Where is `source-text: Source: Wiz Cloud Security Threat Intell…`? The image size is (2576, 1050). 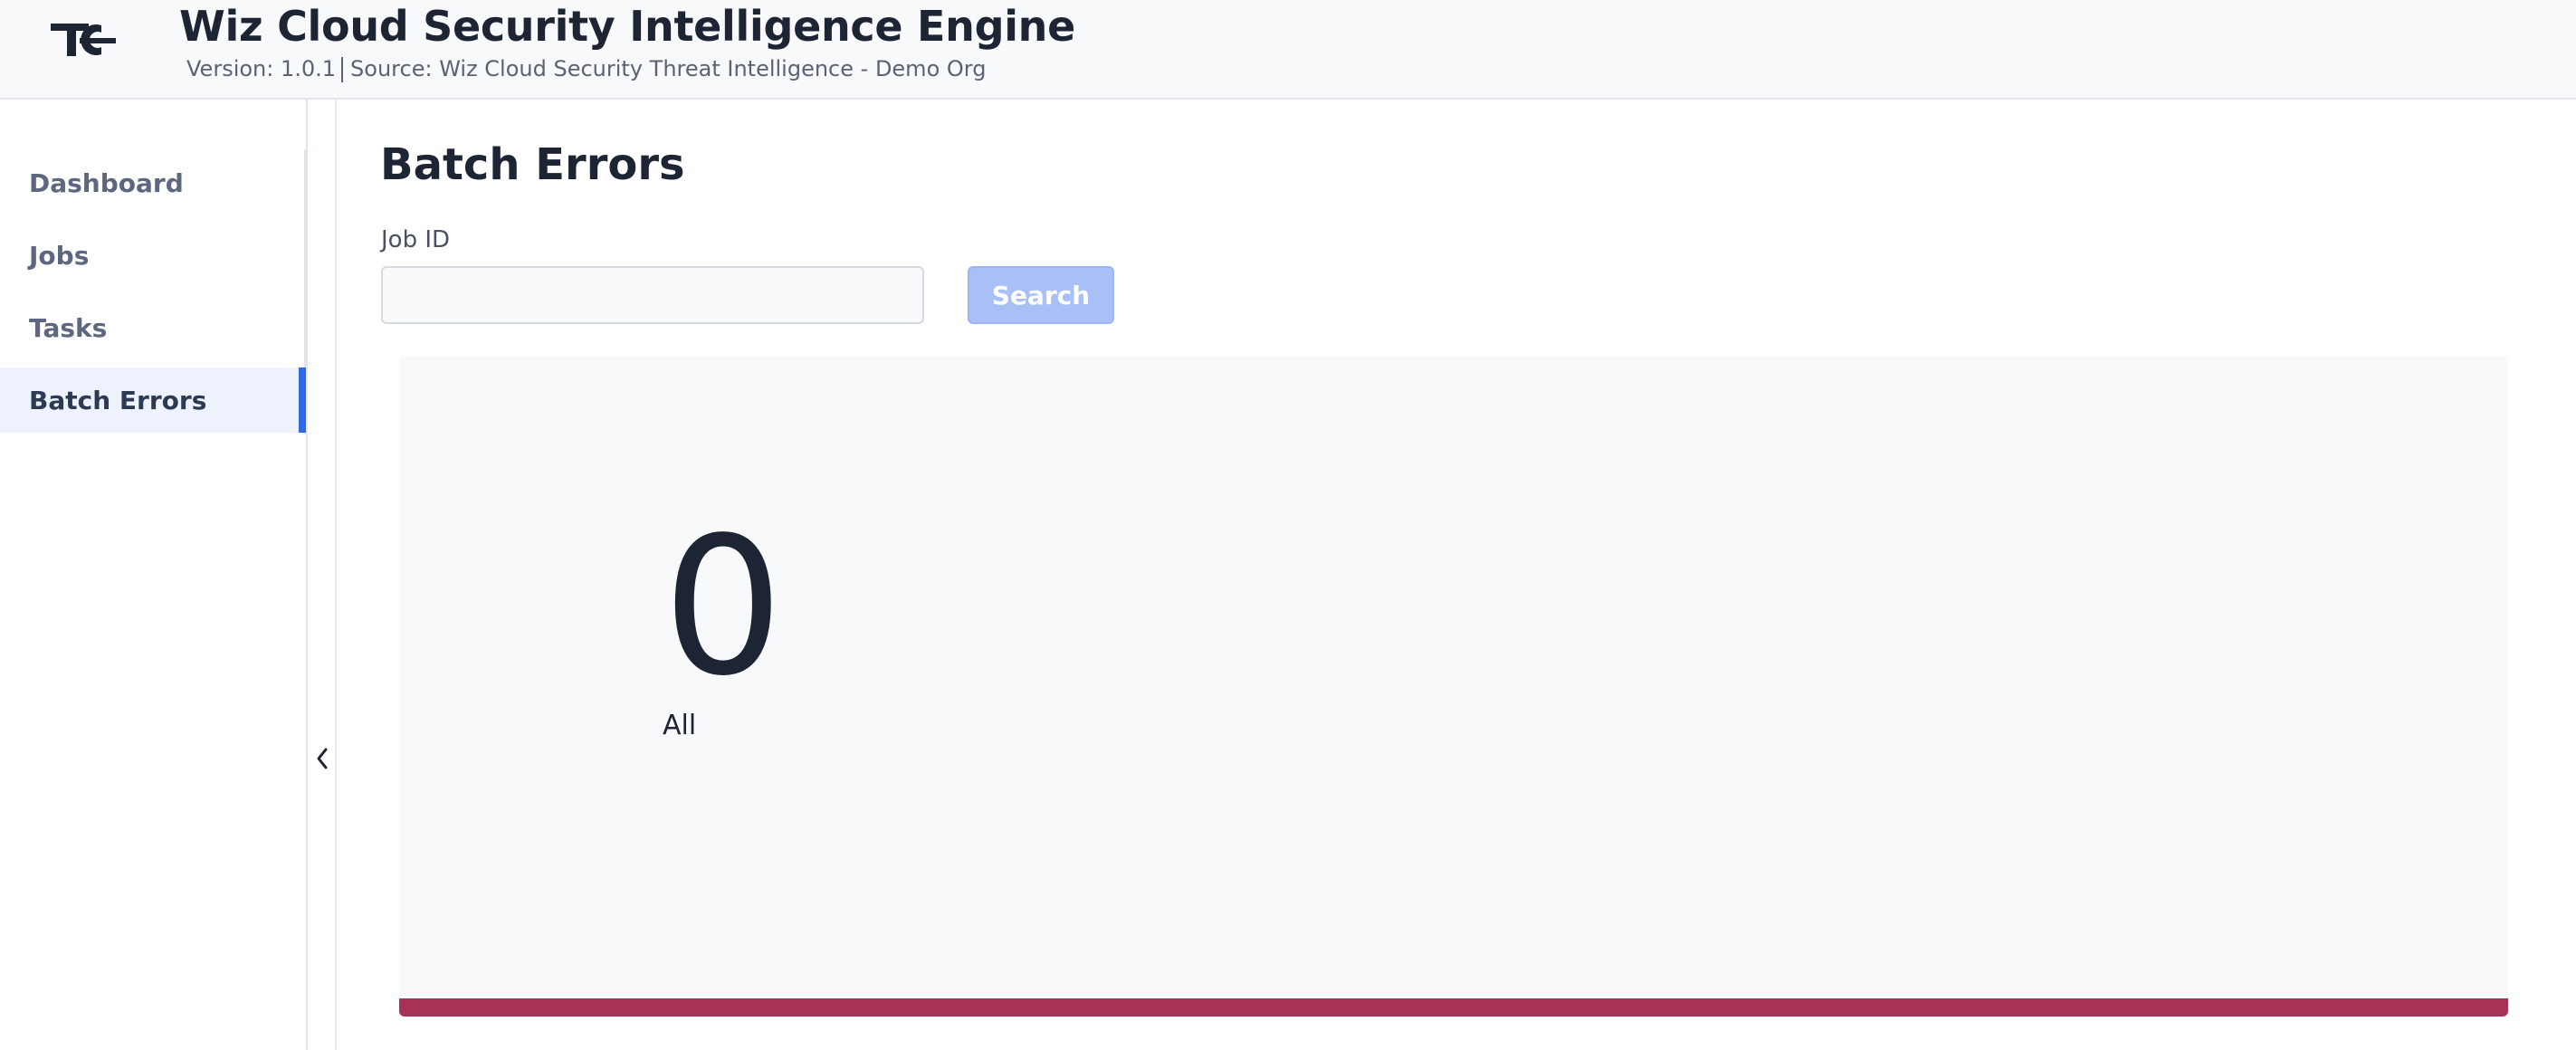
source-text: Source: Wiz Cloud Security Threat Intell… is located at coordinates (668, 68).